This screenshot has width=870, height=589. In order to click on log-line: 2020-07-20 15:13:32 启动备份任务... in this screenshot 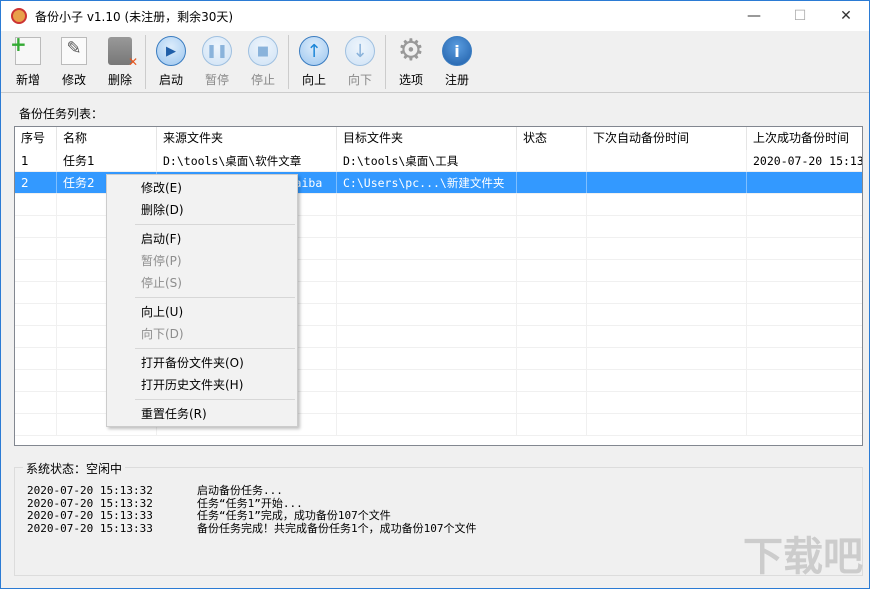, I will do `click(252, 491)`.